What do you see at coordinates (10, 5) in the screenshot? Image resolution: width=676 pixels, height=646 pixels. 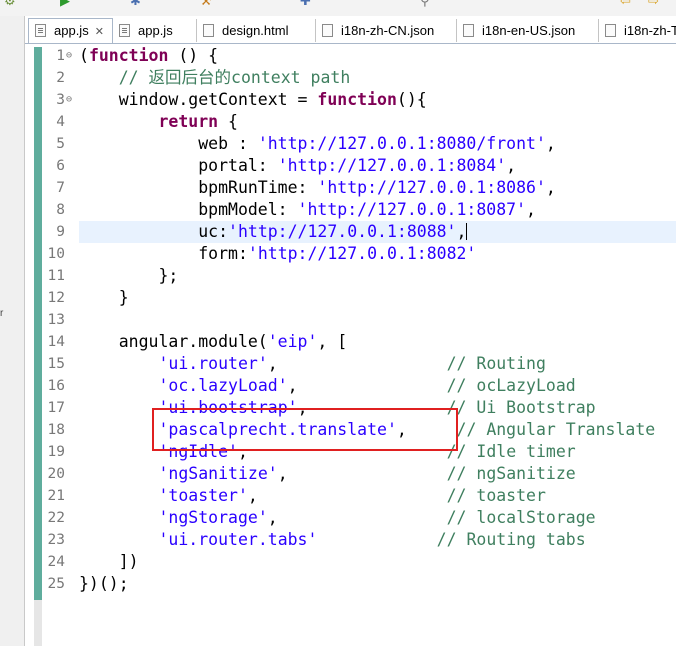 I see `build-icon: ⚙` at bounding box center [10, 5].